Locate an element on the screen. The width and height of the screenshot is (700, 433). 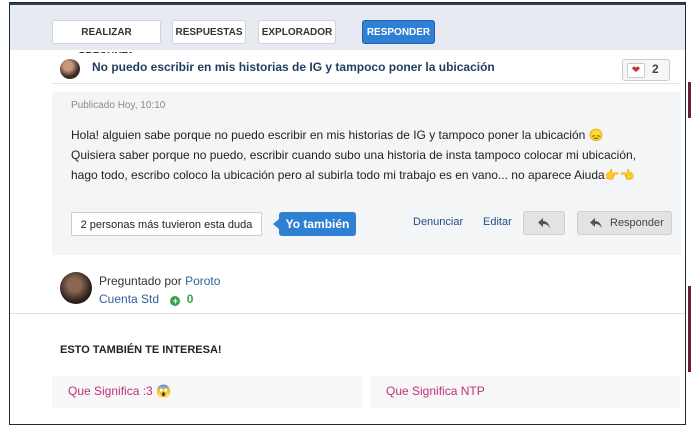
author-name-link: Poroto is located at coordinates (202, 281).